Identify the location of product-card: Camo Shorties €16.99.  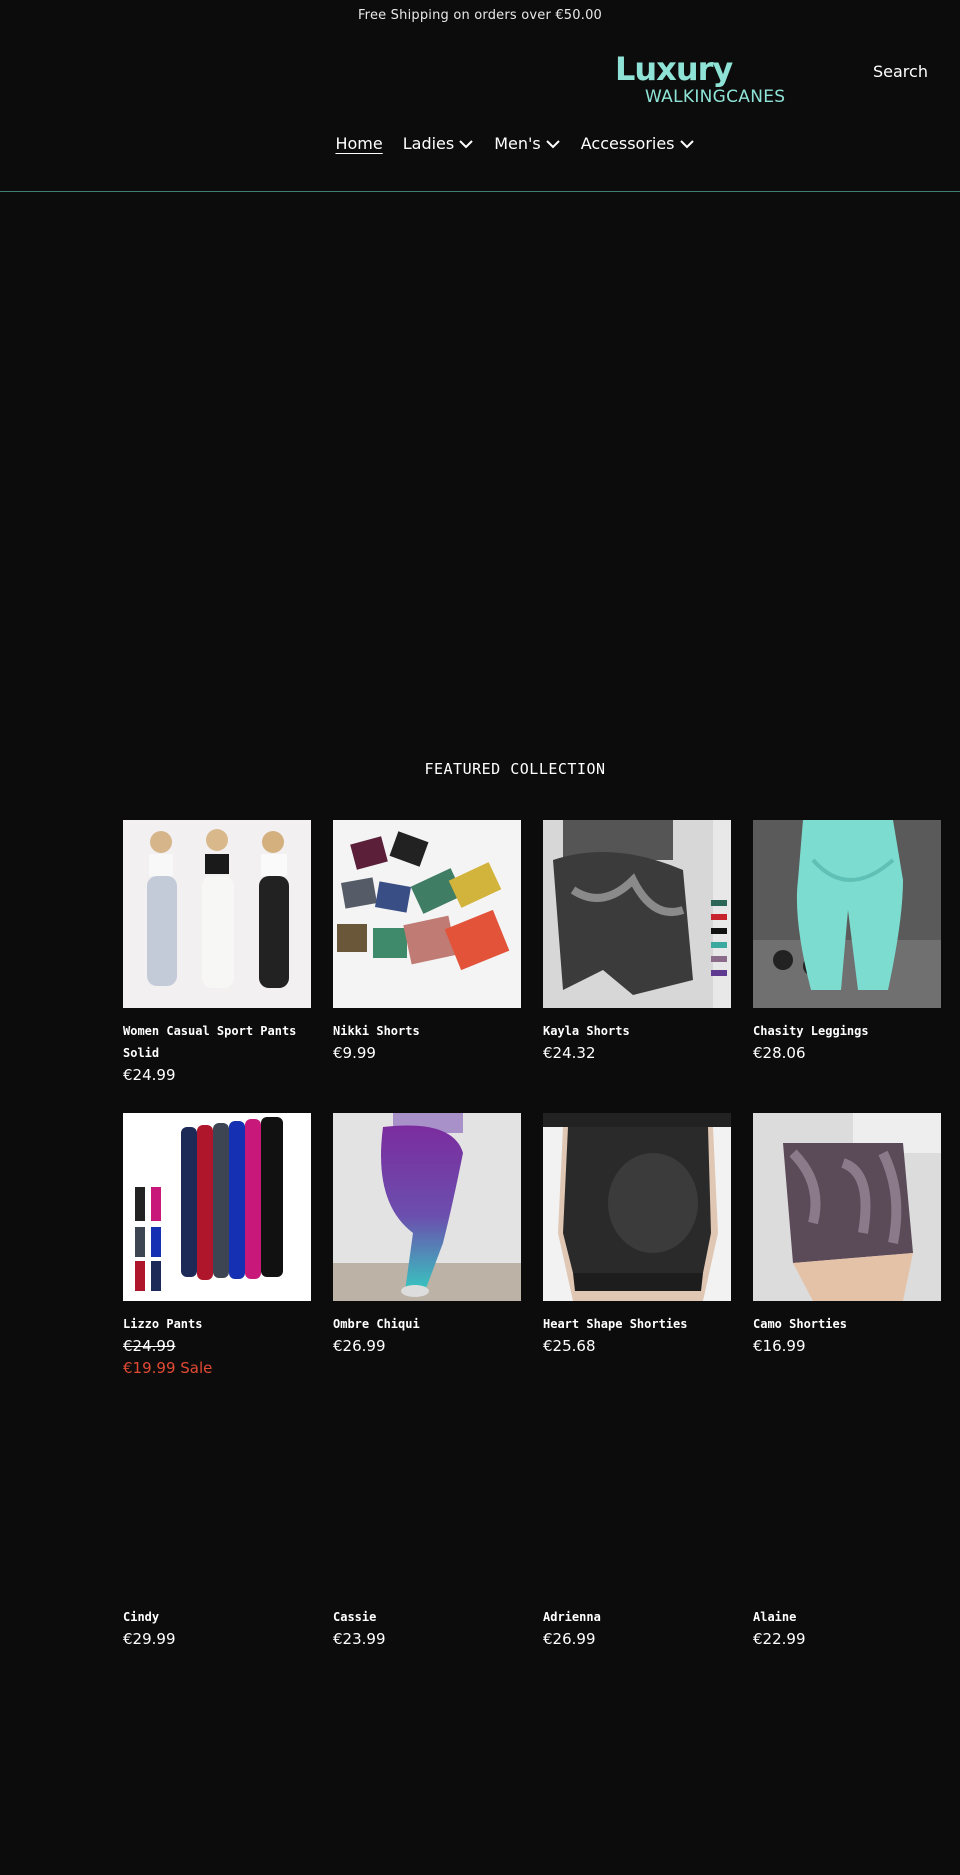
(847, 1235).